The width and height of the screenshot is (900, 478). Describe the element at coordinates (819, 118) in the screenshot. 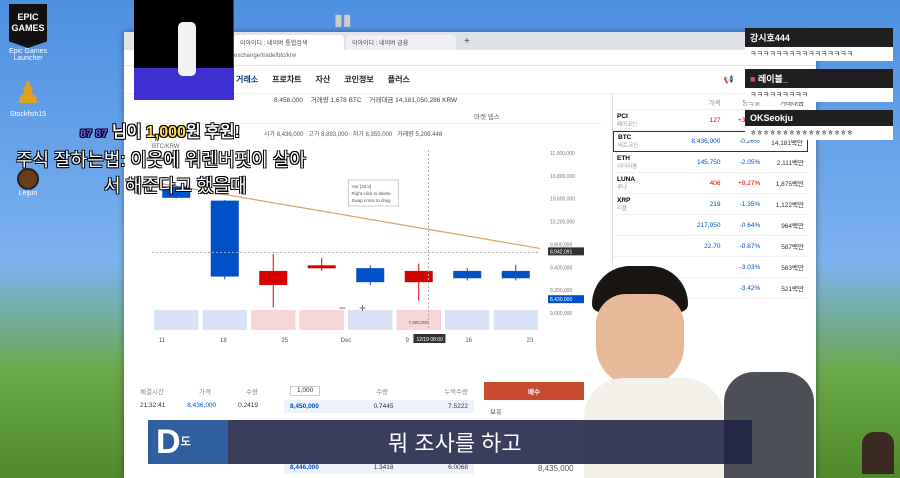

I see `chat-username: OKSeokju` at that location.